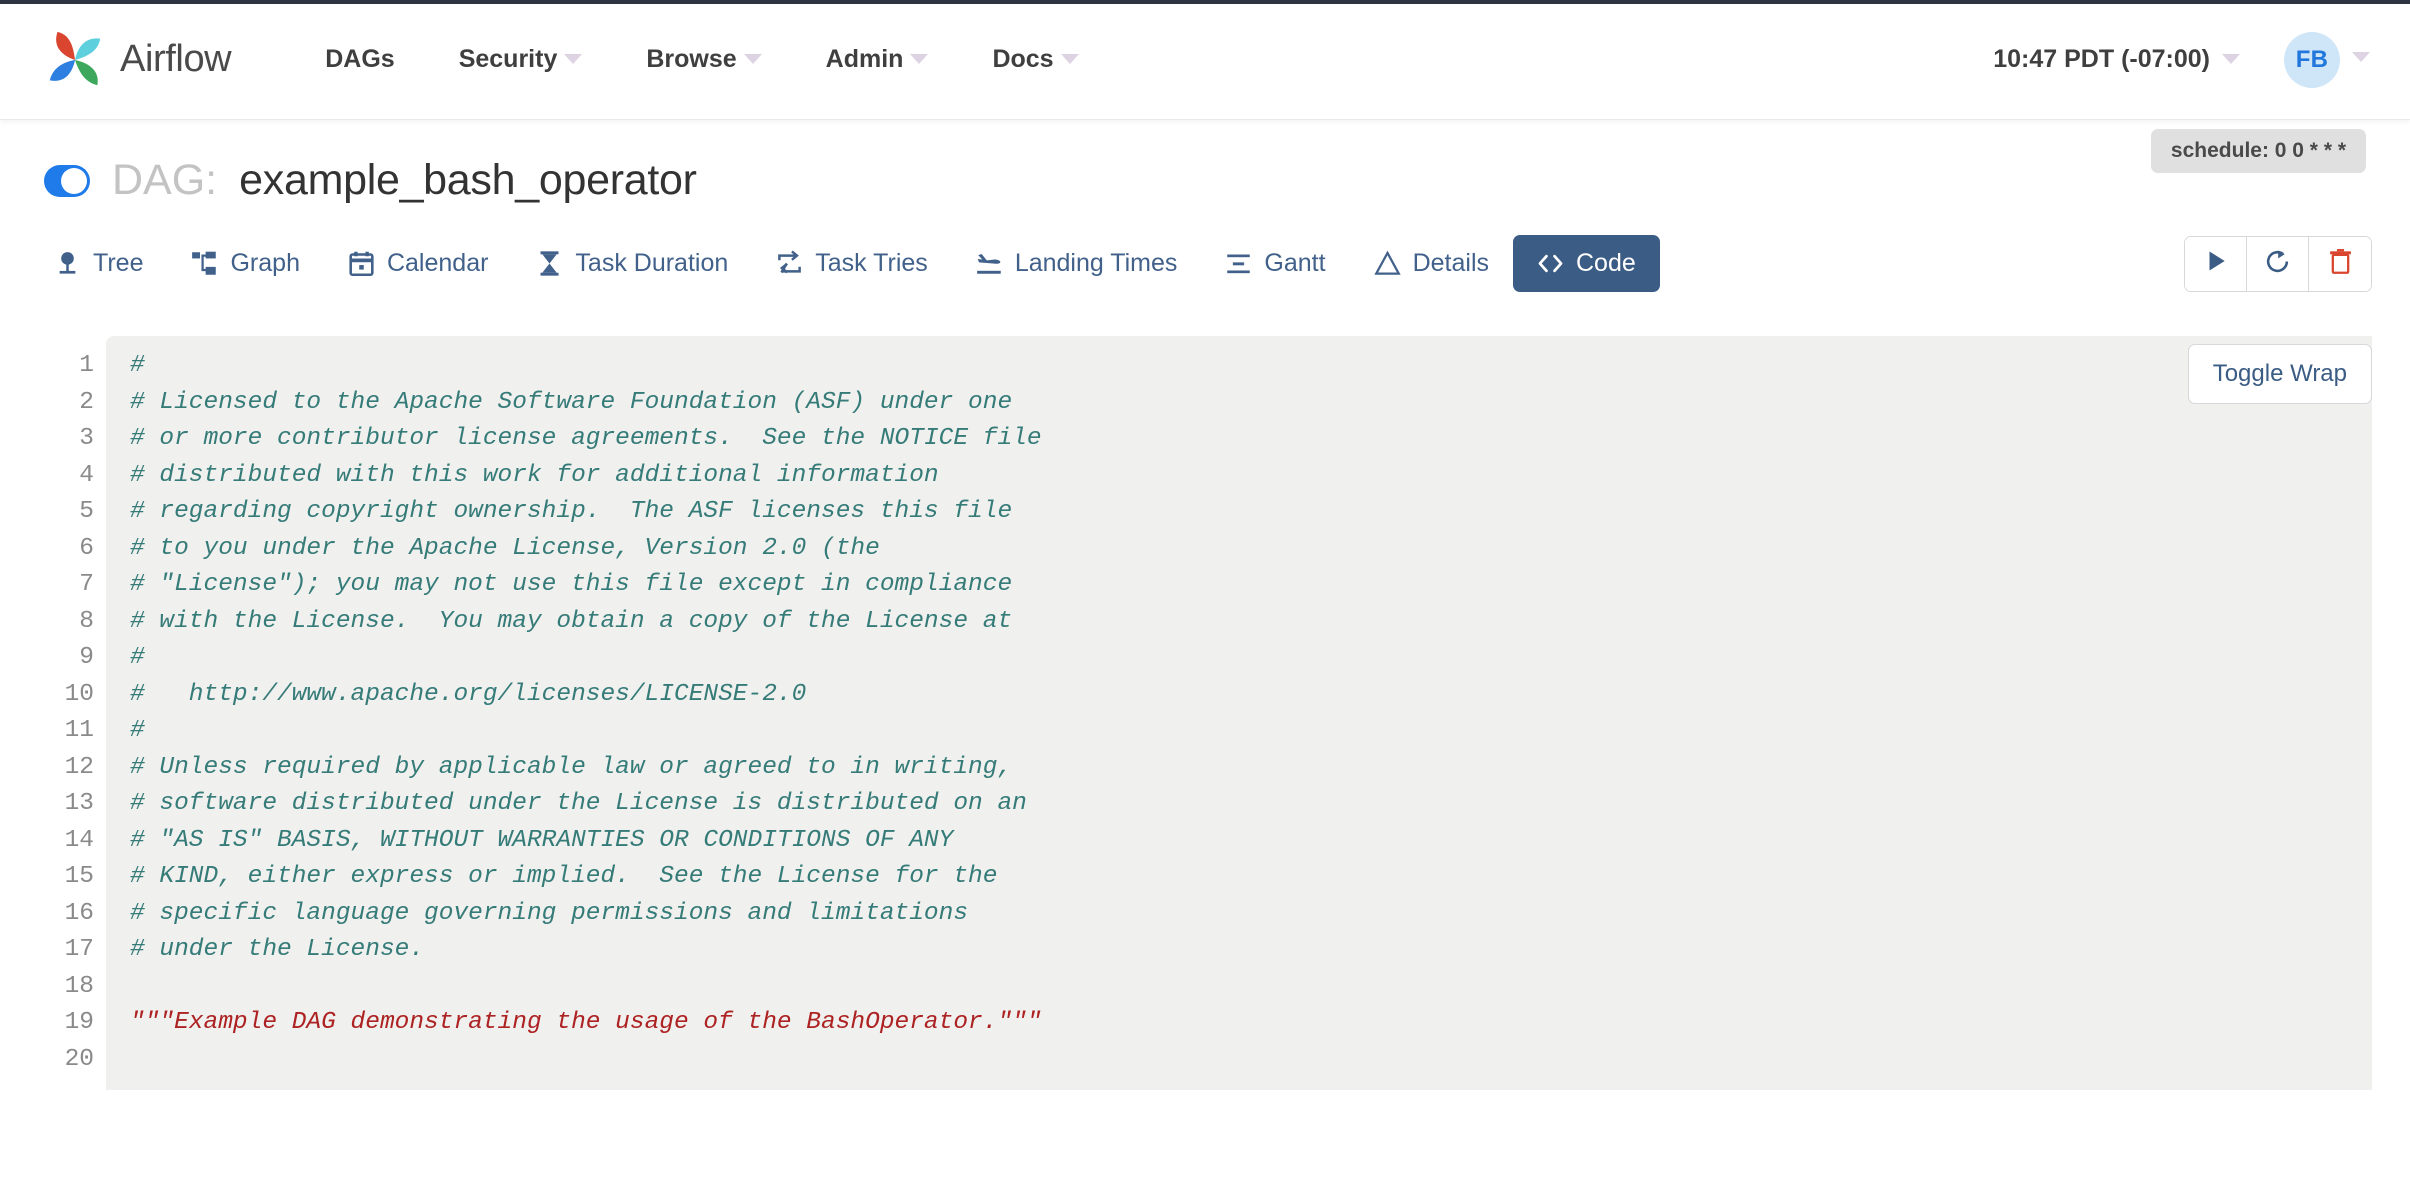 This screenshot has width=2410, height=1178. I want to click on tab-label: Code, so click(1606, 263).